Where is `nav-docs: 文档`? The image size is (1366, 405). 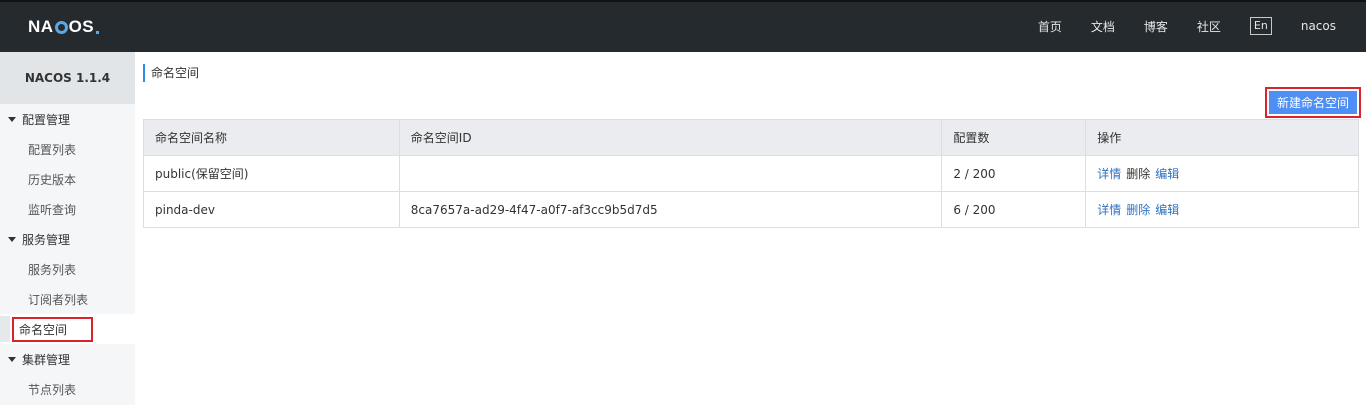
nav-docs: 文档 is located at coordinates (1103, 26).